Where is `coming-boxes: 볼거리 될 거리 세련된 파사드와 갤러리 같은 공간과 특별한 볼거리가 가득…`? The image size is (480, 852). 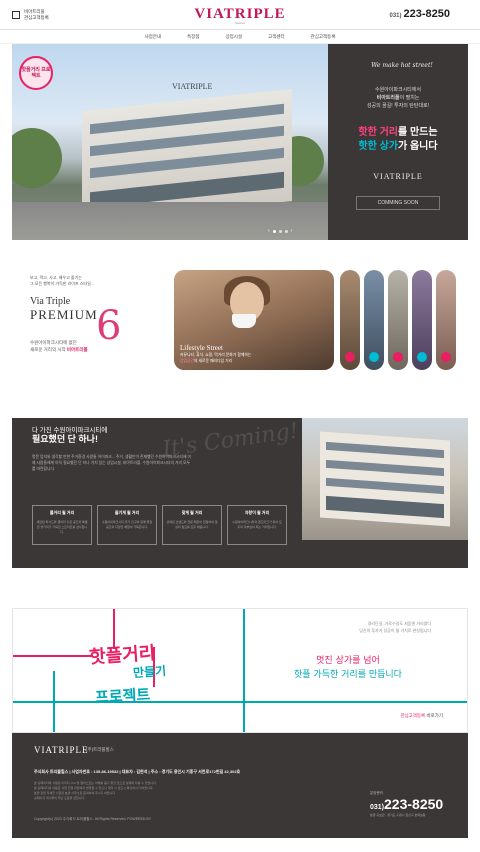 coming-boxes: 볼거리 될 거리 세련된 파사드와 갤러리 같은 공간과 특별한 볼거리가 가득… is located at coordinates (159, 525).